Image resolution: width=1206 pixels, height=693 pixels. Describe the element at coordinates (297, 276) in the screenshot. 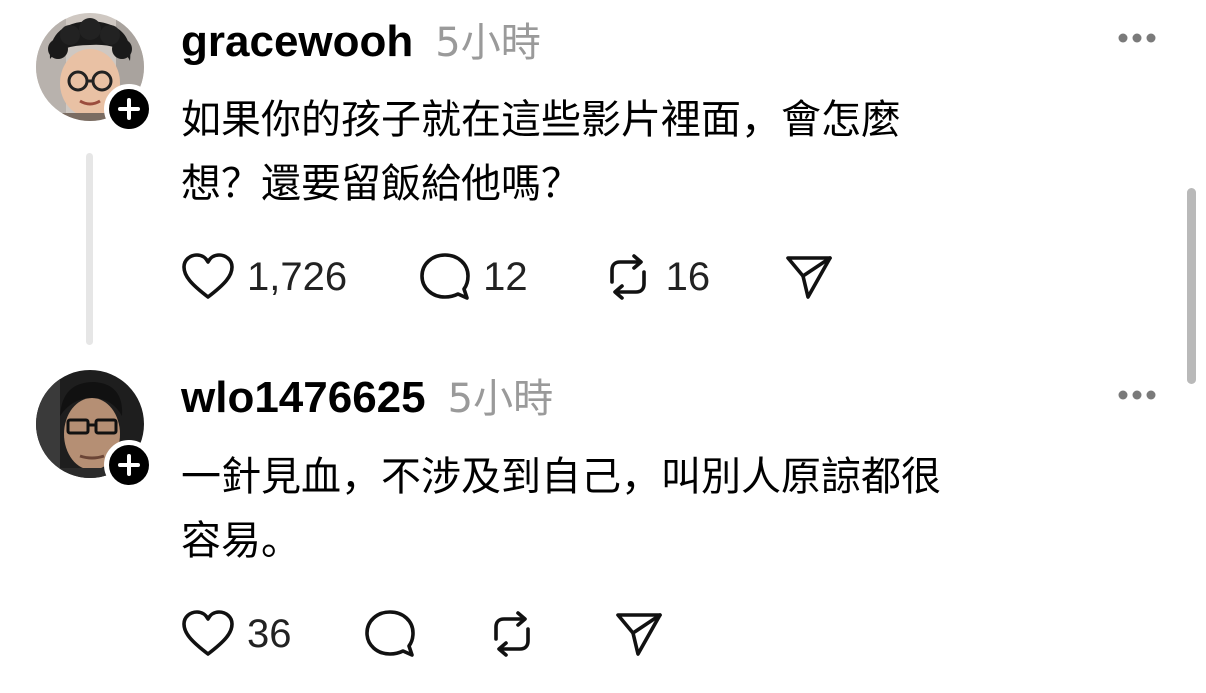

I see `like-count: 1,726` at that location.